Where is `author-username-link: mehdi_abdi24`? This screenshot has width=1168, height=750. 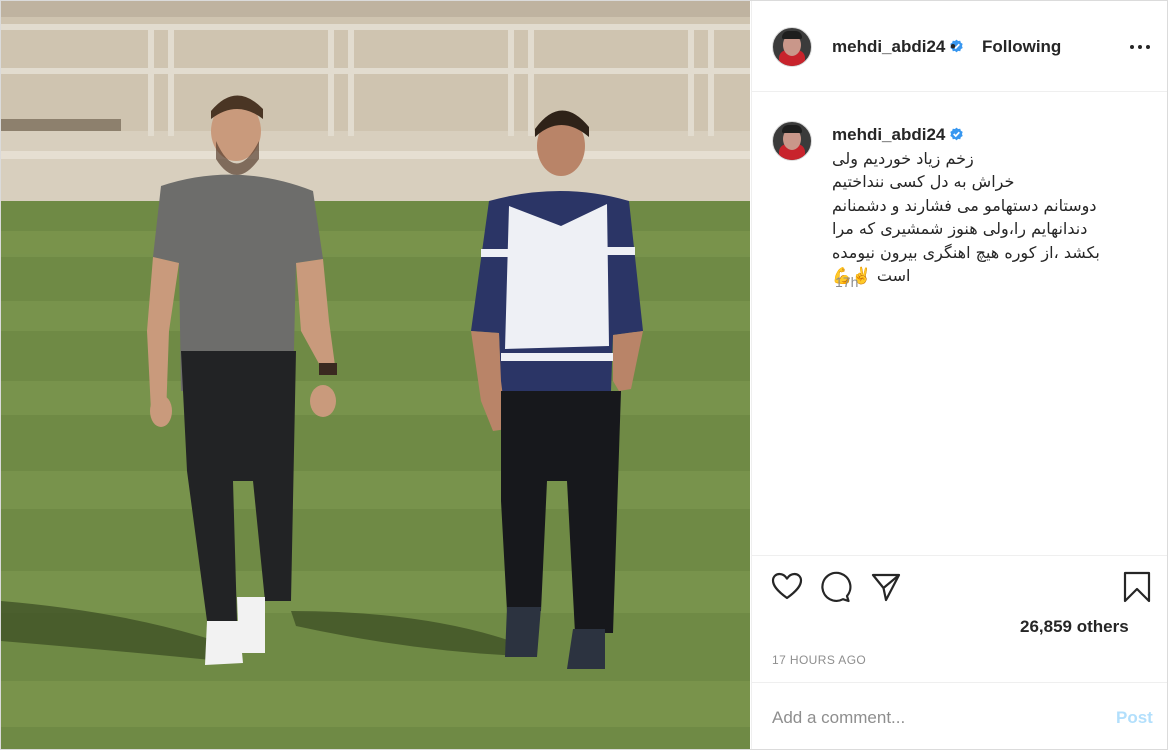
author-username-link: mehdi_abdi24 is located at coordinates (898, 47).